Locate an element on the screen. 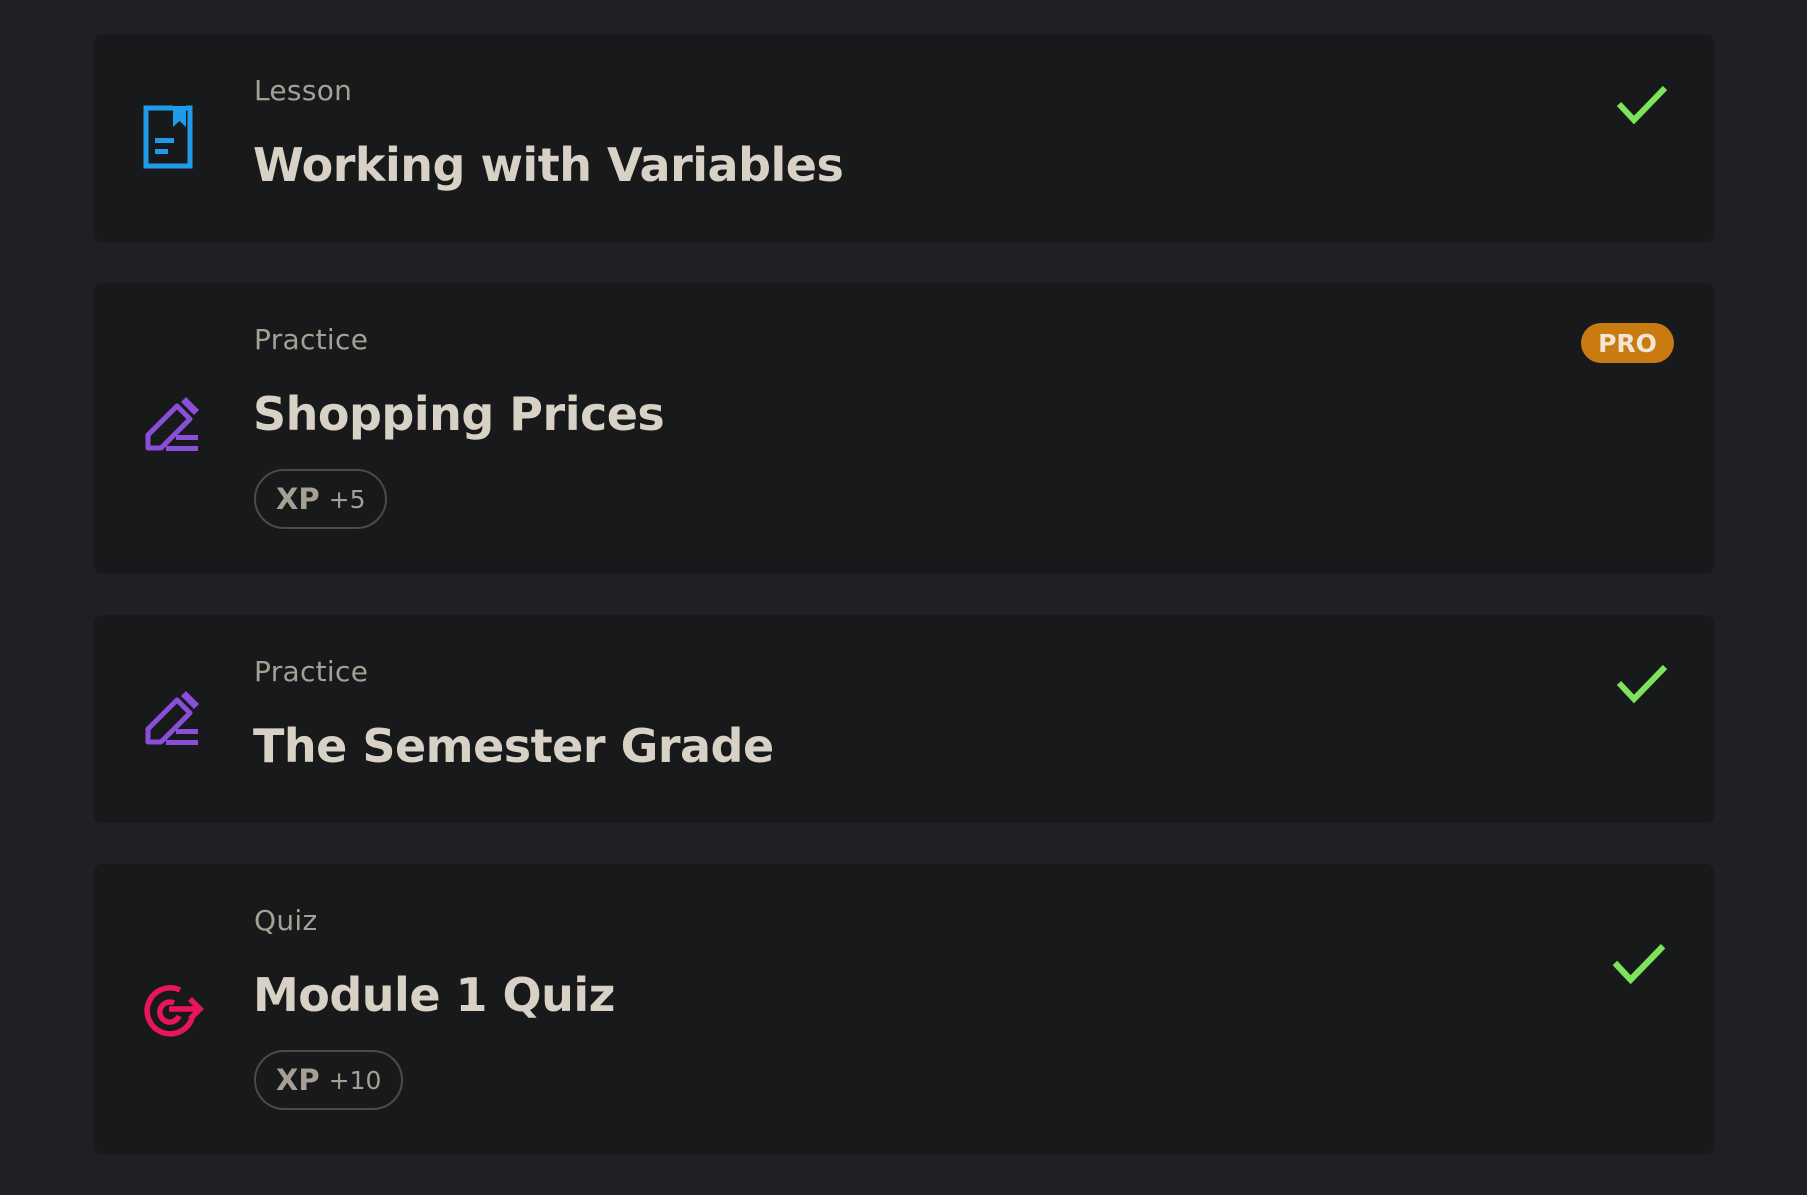 This screenshot has height=1195, width=1807. xp-reward-pill: XP +10 is located at coordinates (329, 1080).